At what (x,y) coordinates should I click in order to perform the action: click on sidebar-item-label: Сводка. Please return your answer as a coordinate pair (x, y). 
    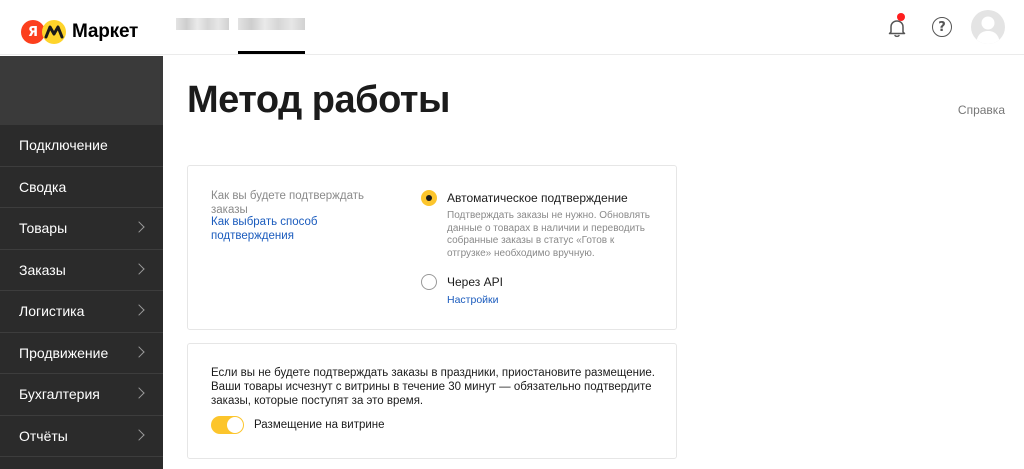
    Looking at the image, I should click on (43, 186).